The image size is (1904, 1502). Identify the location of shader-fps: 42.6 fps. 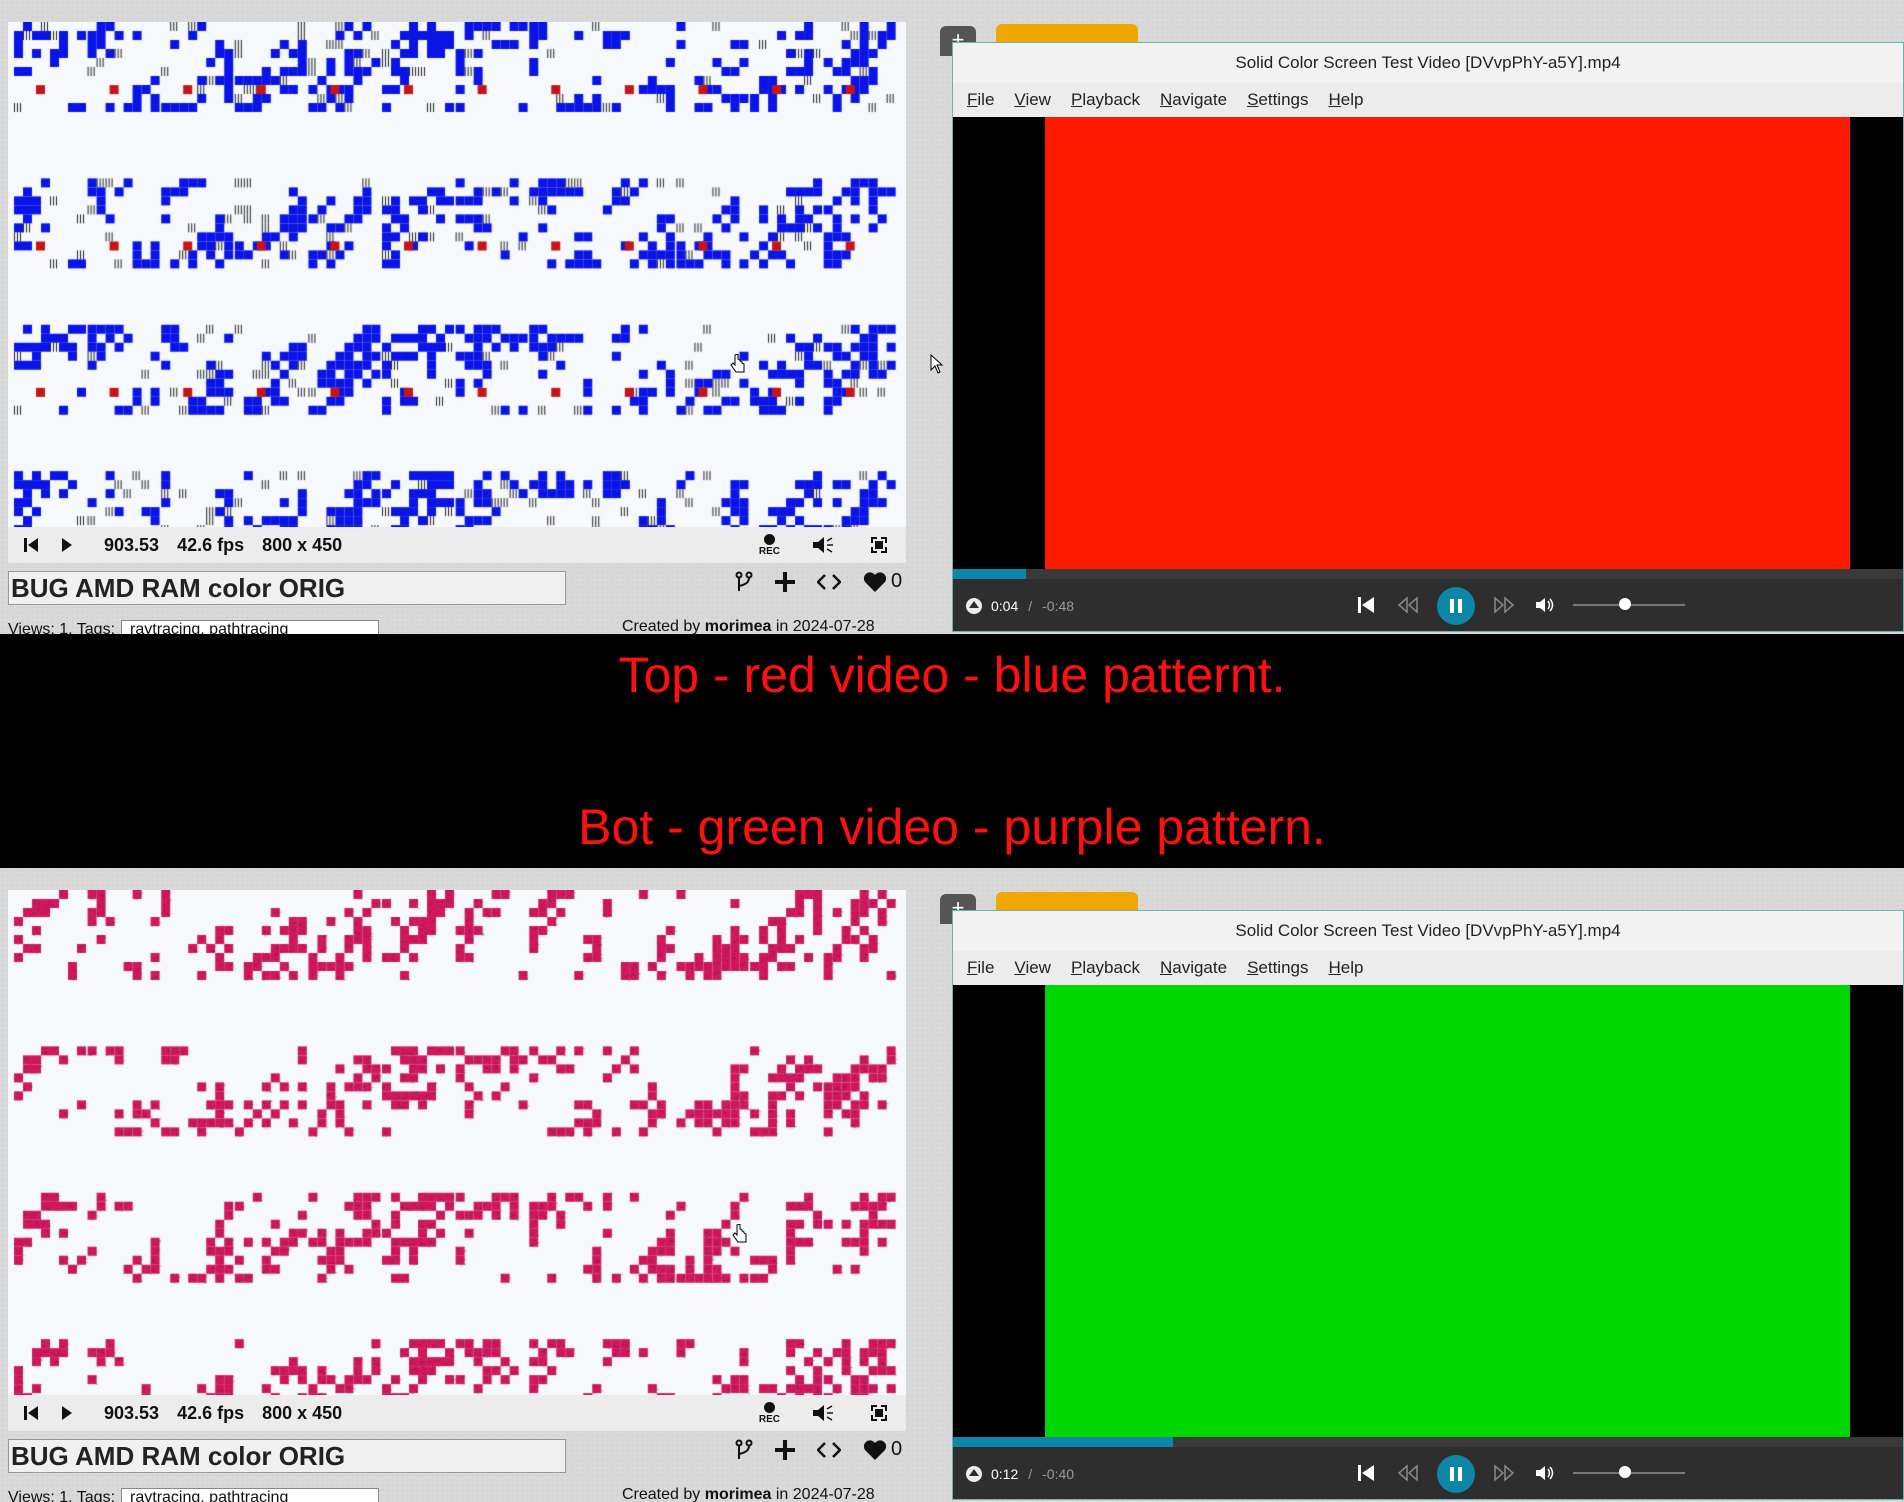
(211, 1412).